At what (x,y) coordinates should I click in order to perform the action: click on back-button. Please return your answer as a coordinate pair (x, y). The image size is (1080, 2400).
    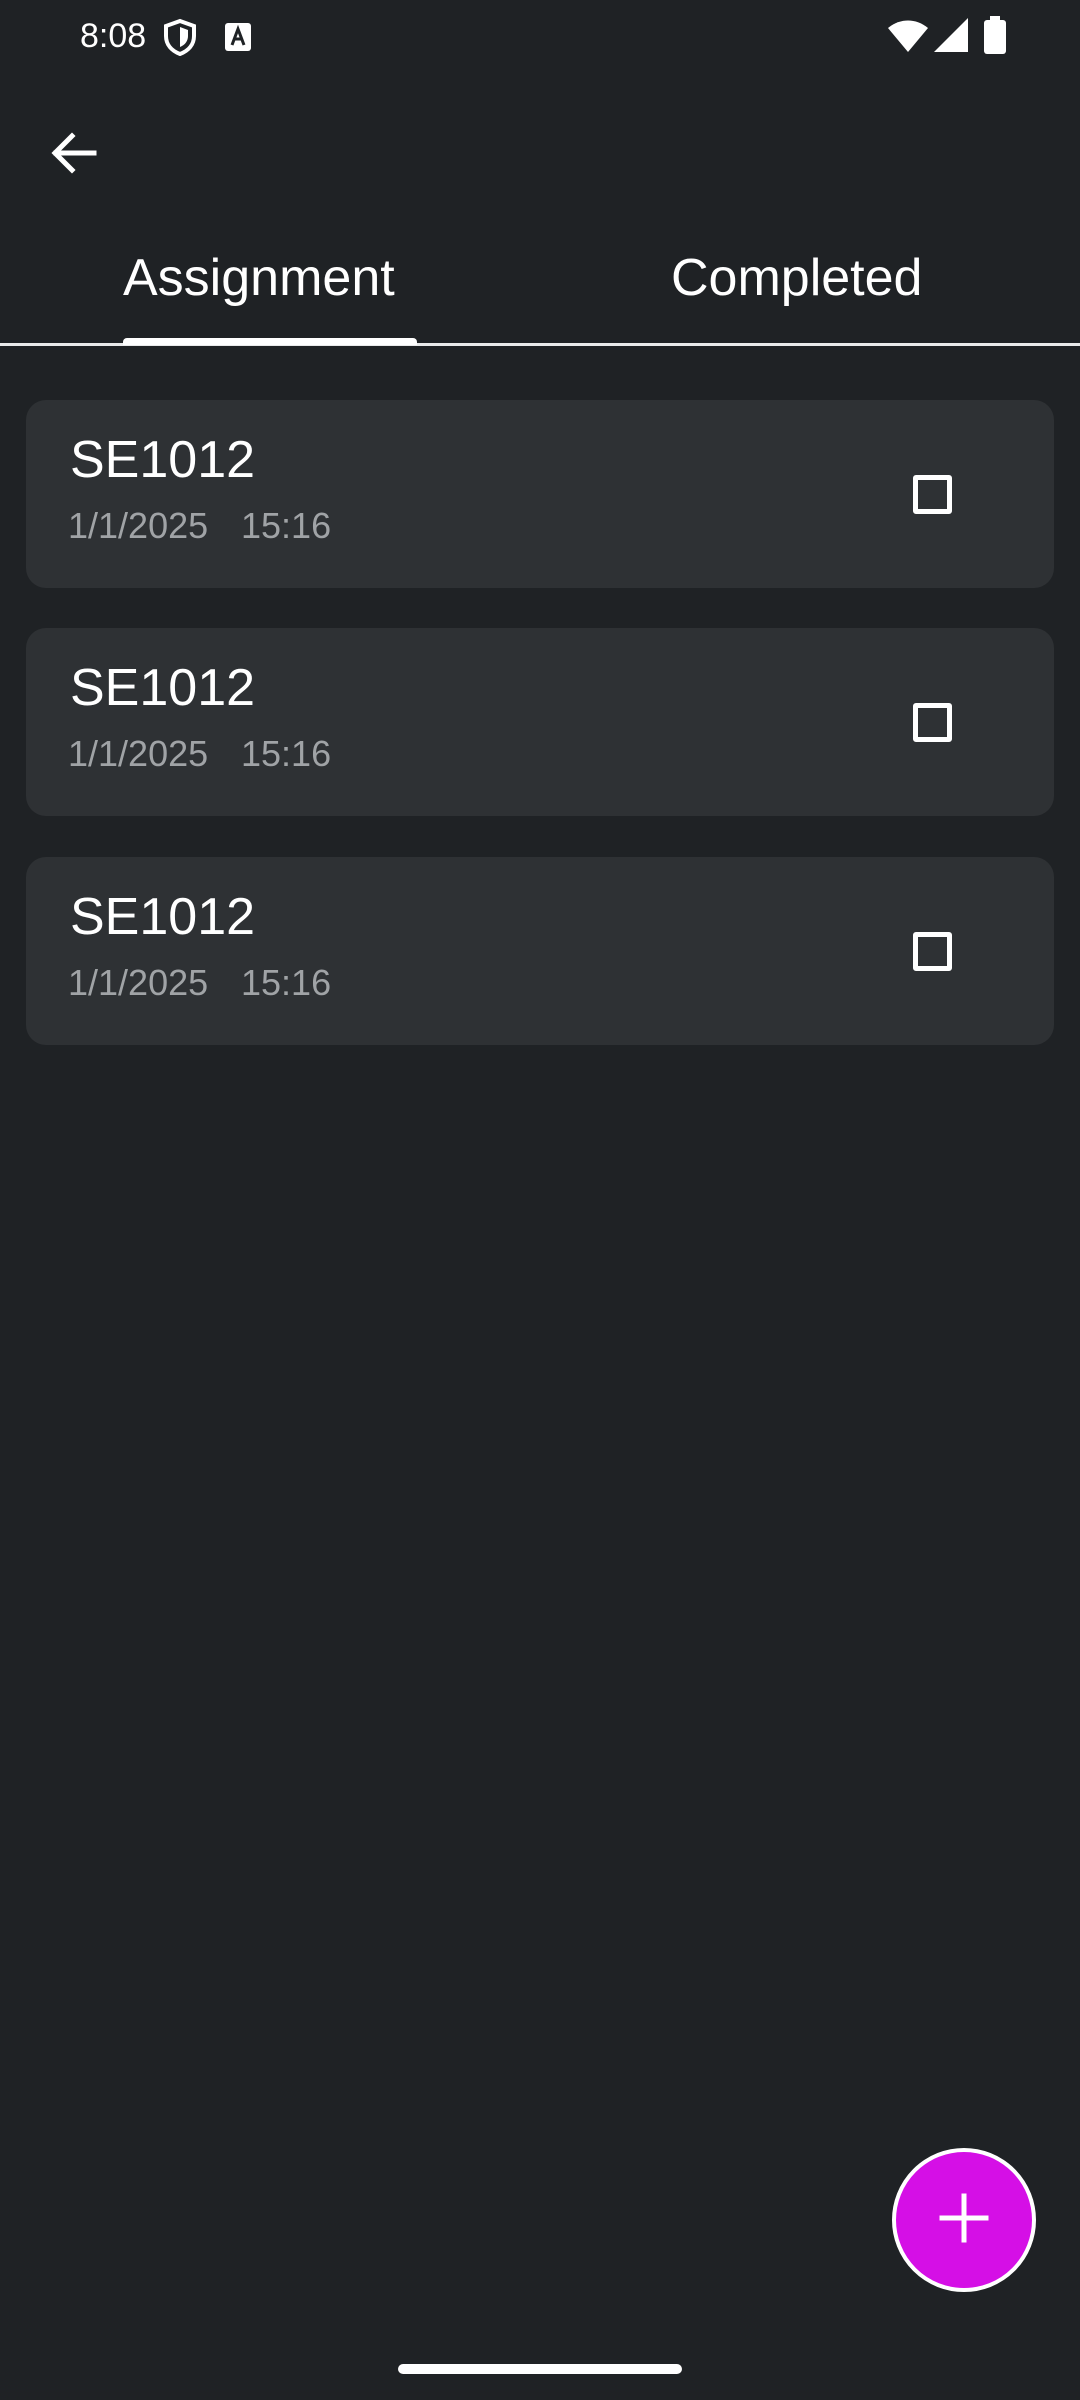
    Looking at the image, I should click on (74, 155).